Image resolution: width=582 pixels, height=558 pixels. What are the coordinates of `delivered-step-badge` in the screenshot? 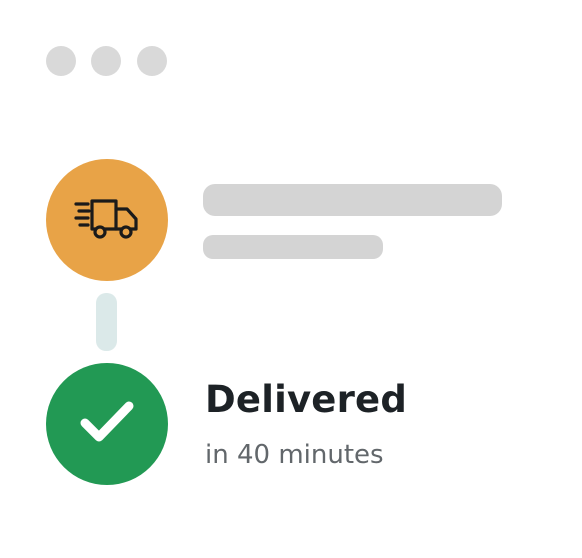 It's located at (107, 424).